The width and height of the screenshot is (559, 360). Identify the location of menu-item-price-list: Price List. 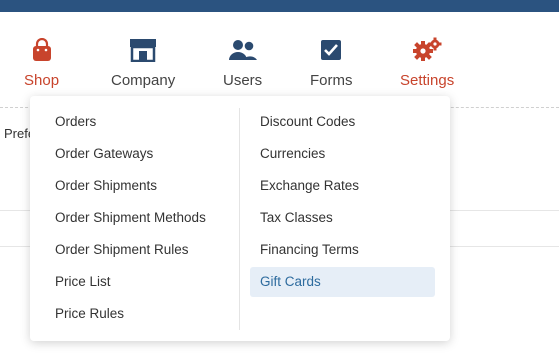
(135, 282).